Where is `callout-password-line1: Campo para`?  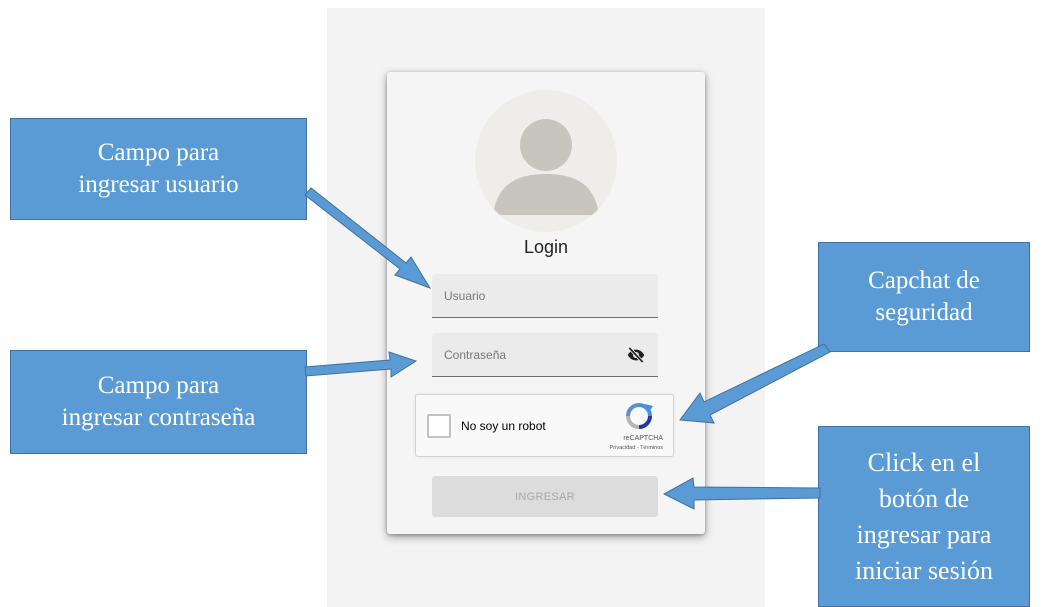
callout-password-line1: Campo para is located at coordinates (158, 385).